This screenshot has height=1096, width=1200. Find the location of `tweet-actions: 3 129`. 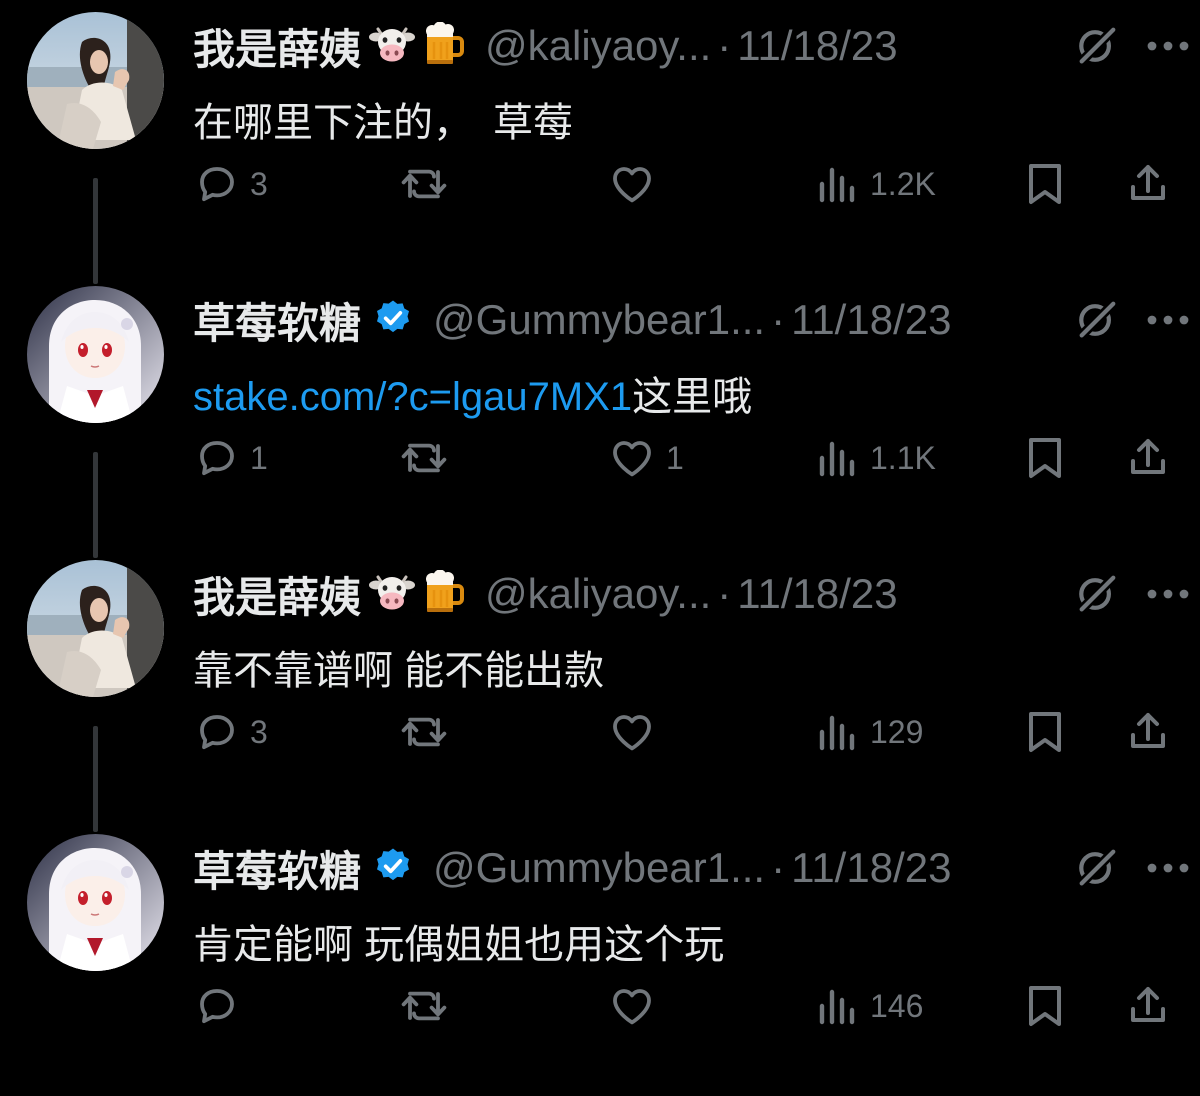

tweet-actions: 3 129 is located at coordinates (685, 732).